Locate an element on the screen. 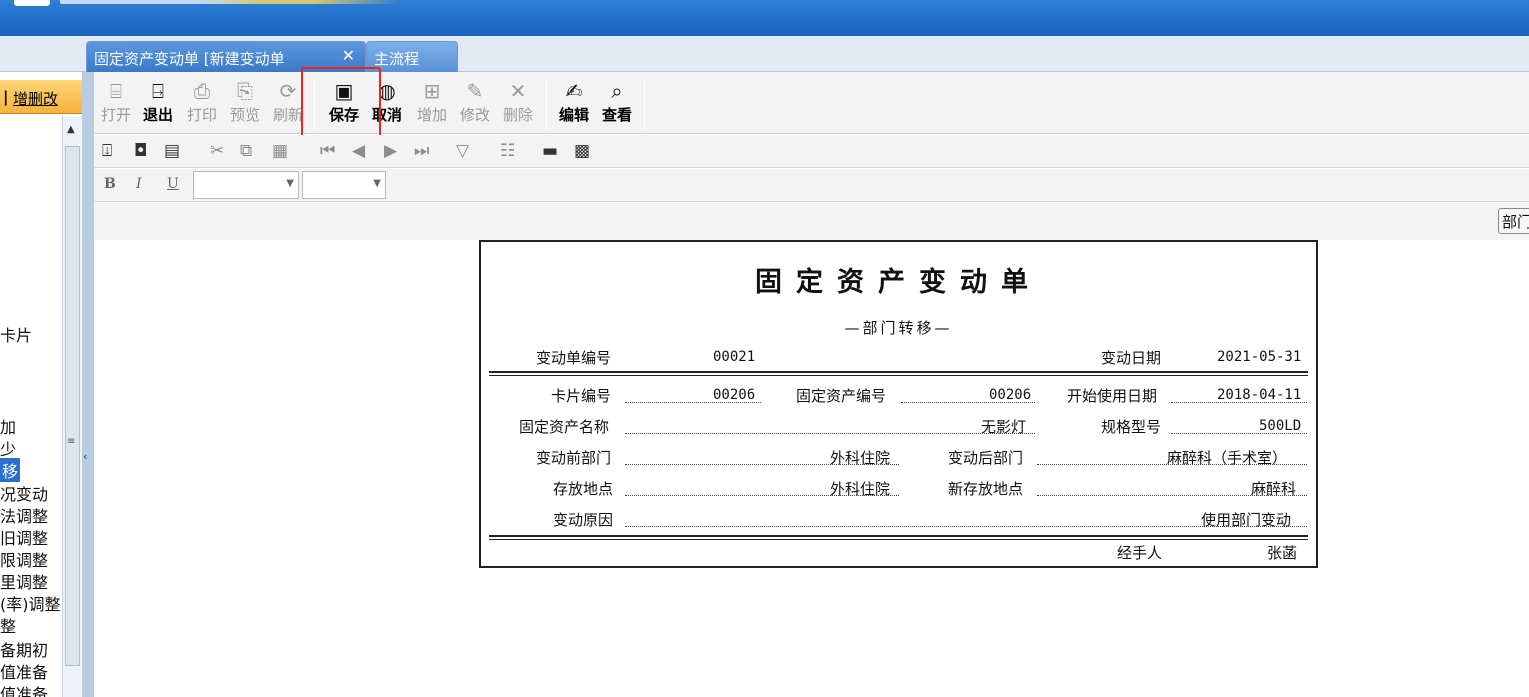  left-nav-scrollbar: ▲ ≡ is located at coordinates (72, 406).